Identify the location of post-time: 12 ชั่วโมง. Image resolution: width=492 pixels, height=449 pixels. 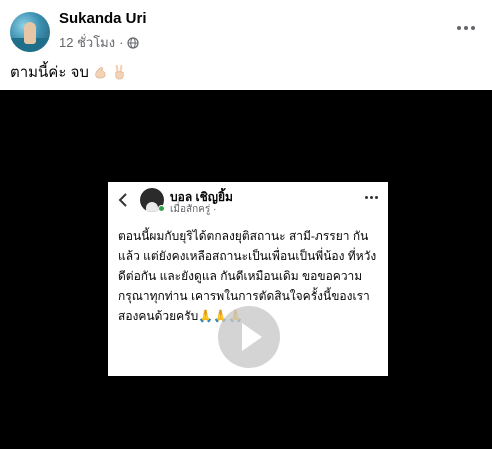
(87, 42).